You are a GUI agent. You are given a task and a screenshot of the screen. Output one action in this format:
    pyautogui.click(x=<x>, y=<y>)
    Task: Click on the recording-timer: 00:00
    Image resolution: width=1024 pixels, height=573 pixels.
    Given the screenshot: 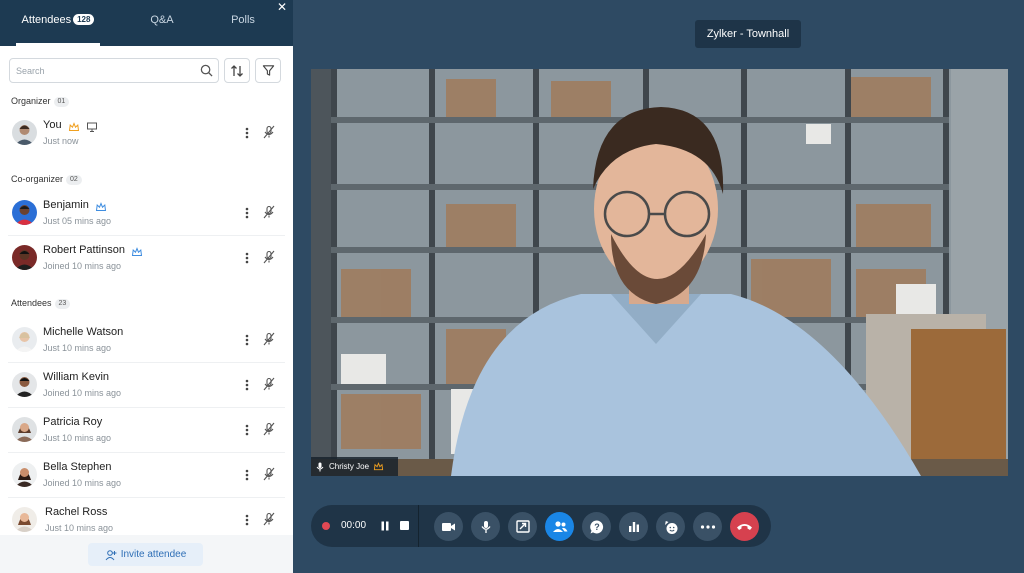 What is the action you would take?
    pyautogui.click(x=354, y=525)
    